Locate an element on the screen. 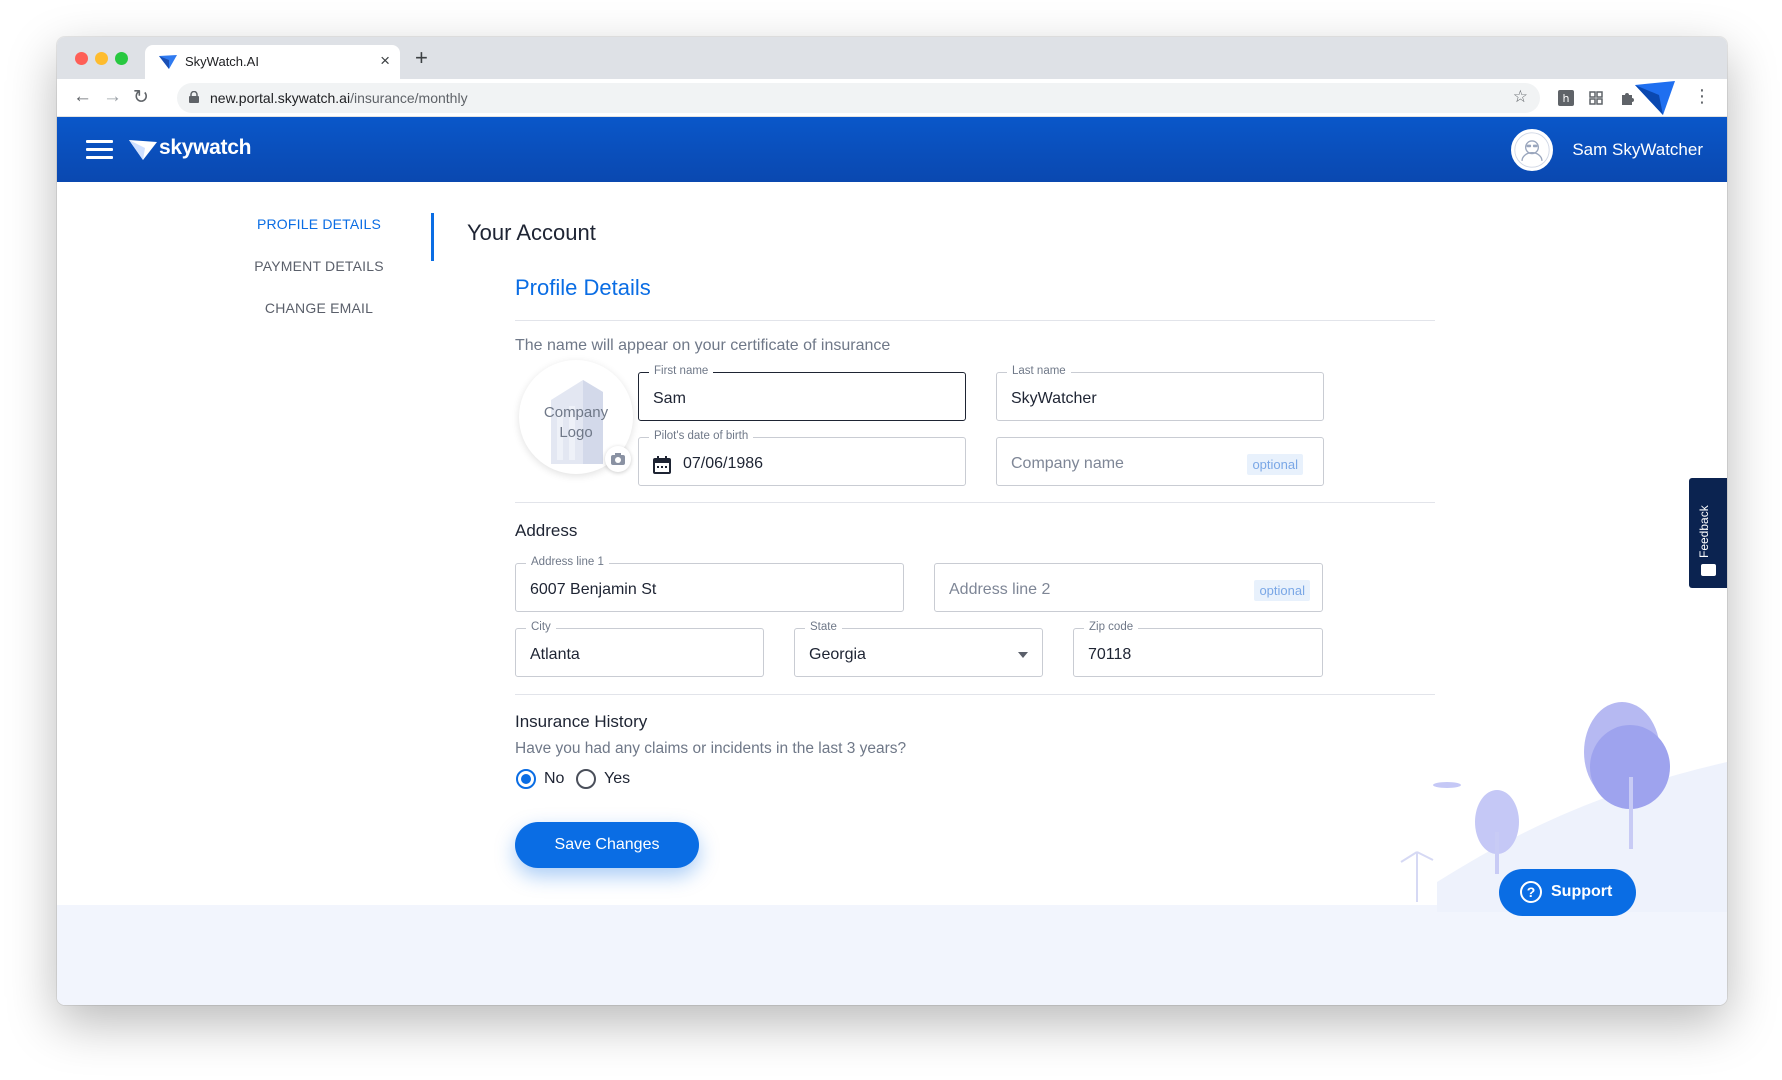 This screenshot has height=1080, width=1782. url-text: new.portal.skywatch.ai/insurance/monthly is located at coordinates (339, 98).